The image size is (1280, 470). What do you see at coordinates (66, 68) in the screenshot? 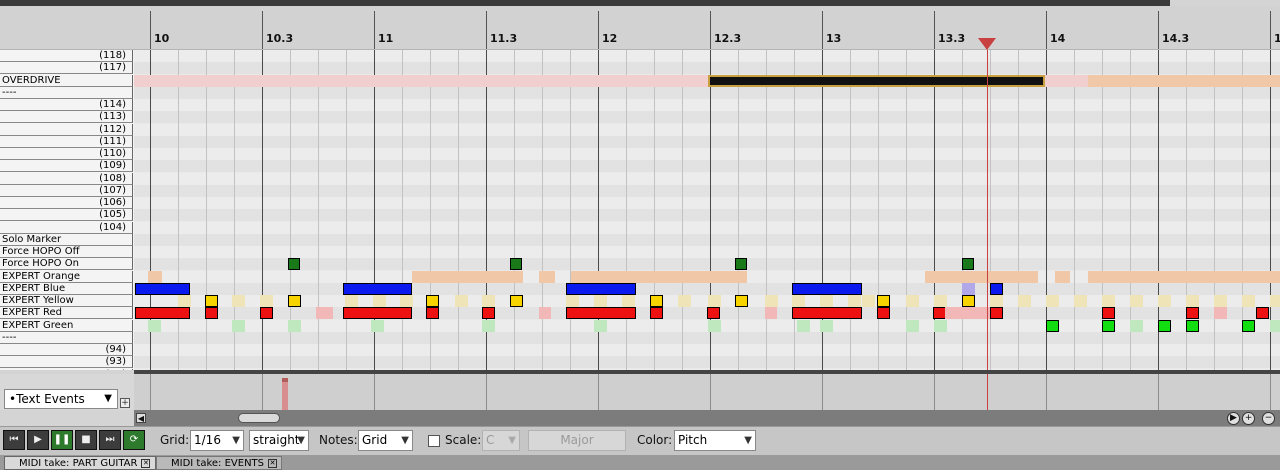
I see `note-row-label: (117)` at bounding box center [66, 68].